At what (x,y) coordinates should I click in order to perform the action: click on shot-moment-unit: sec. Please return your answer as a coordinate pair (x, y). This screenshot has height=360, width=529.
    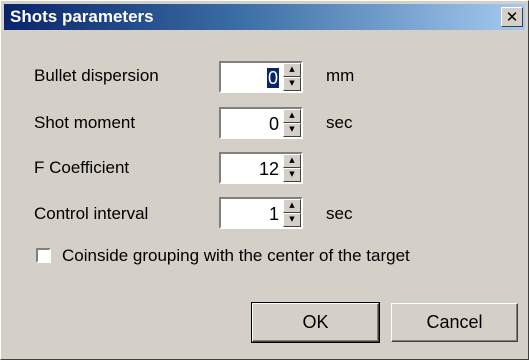
    Looking at the image, I should click on (339, 122).